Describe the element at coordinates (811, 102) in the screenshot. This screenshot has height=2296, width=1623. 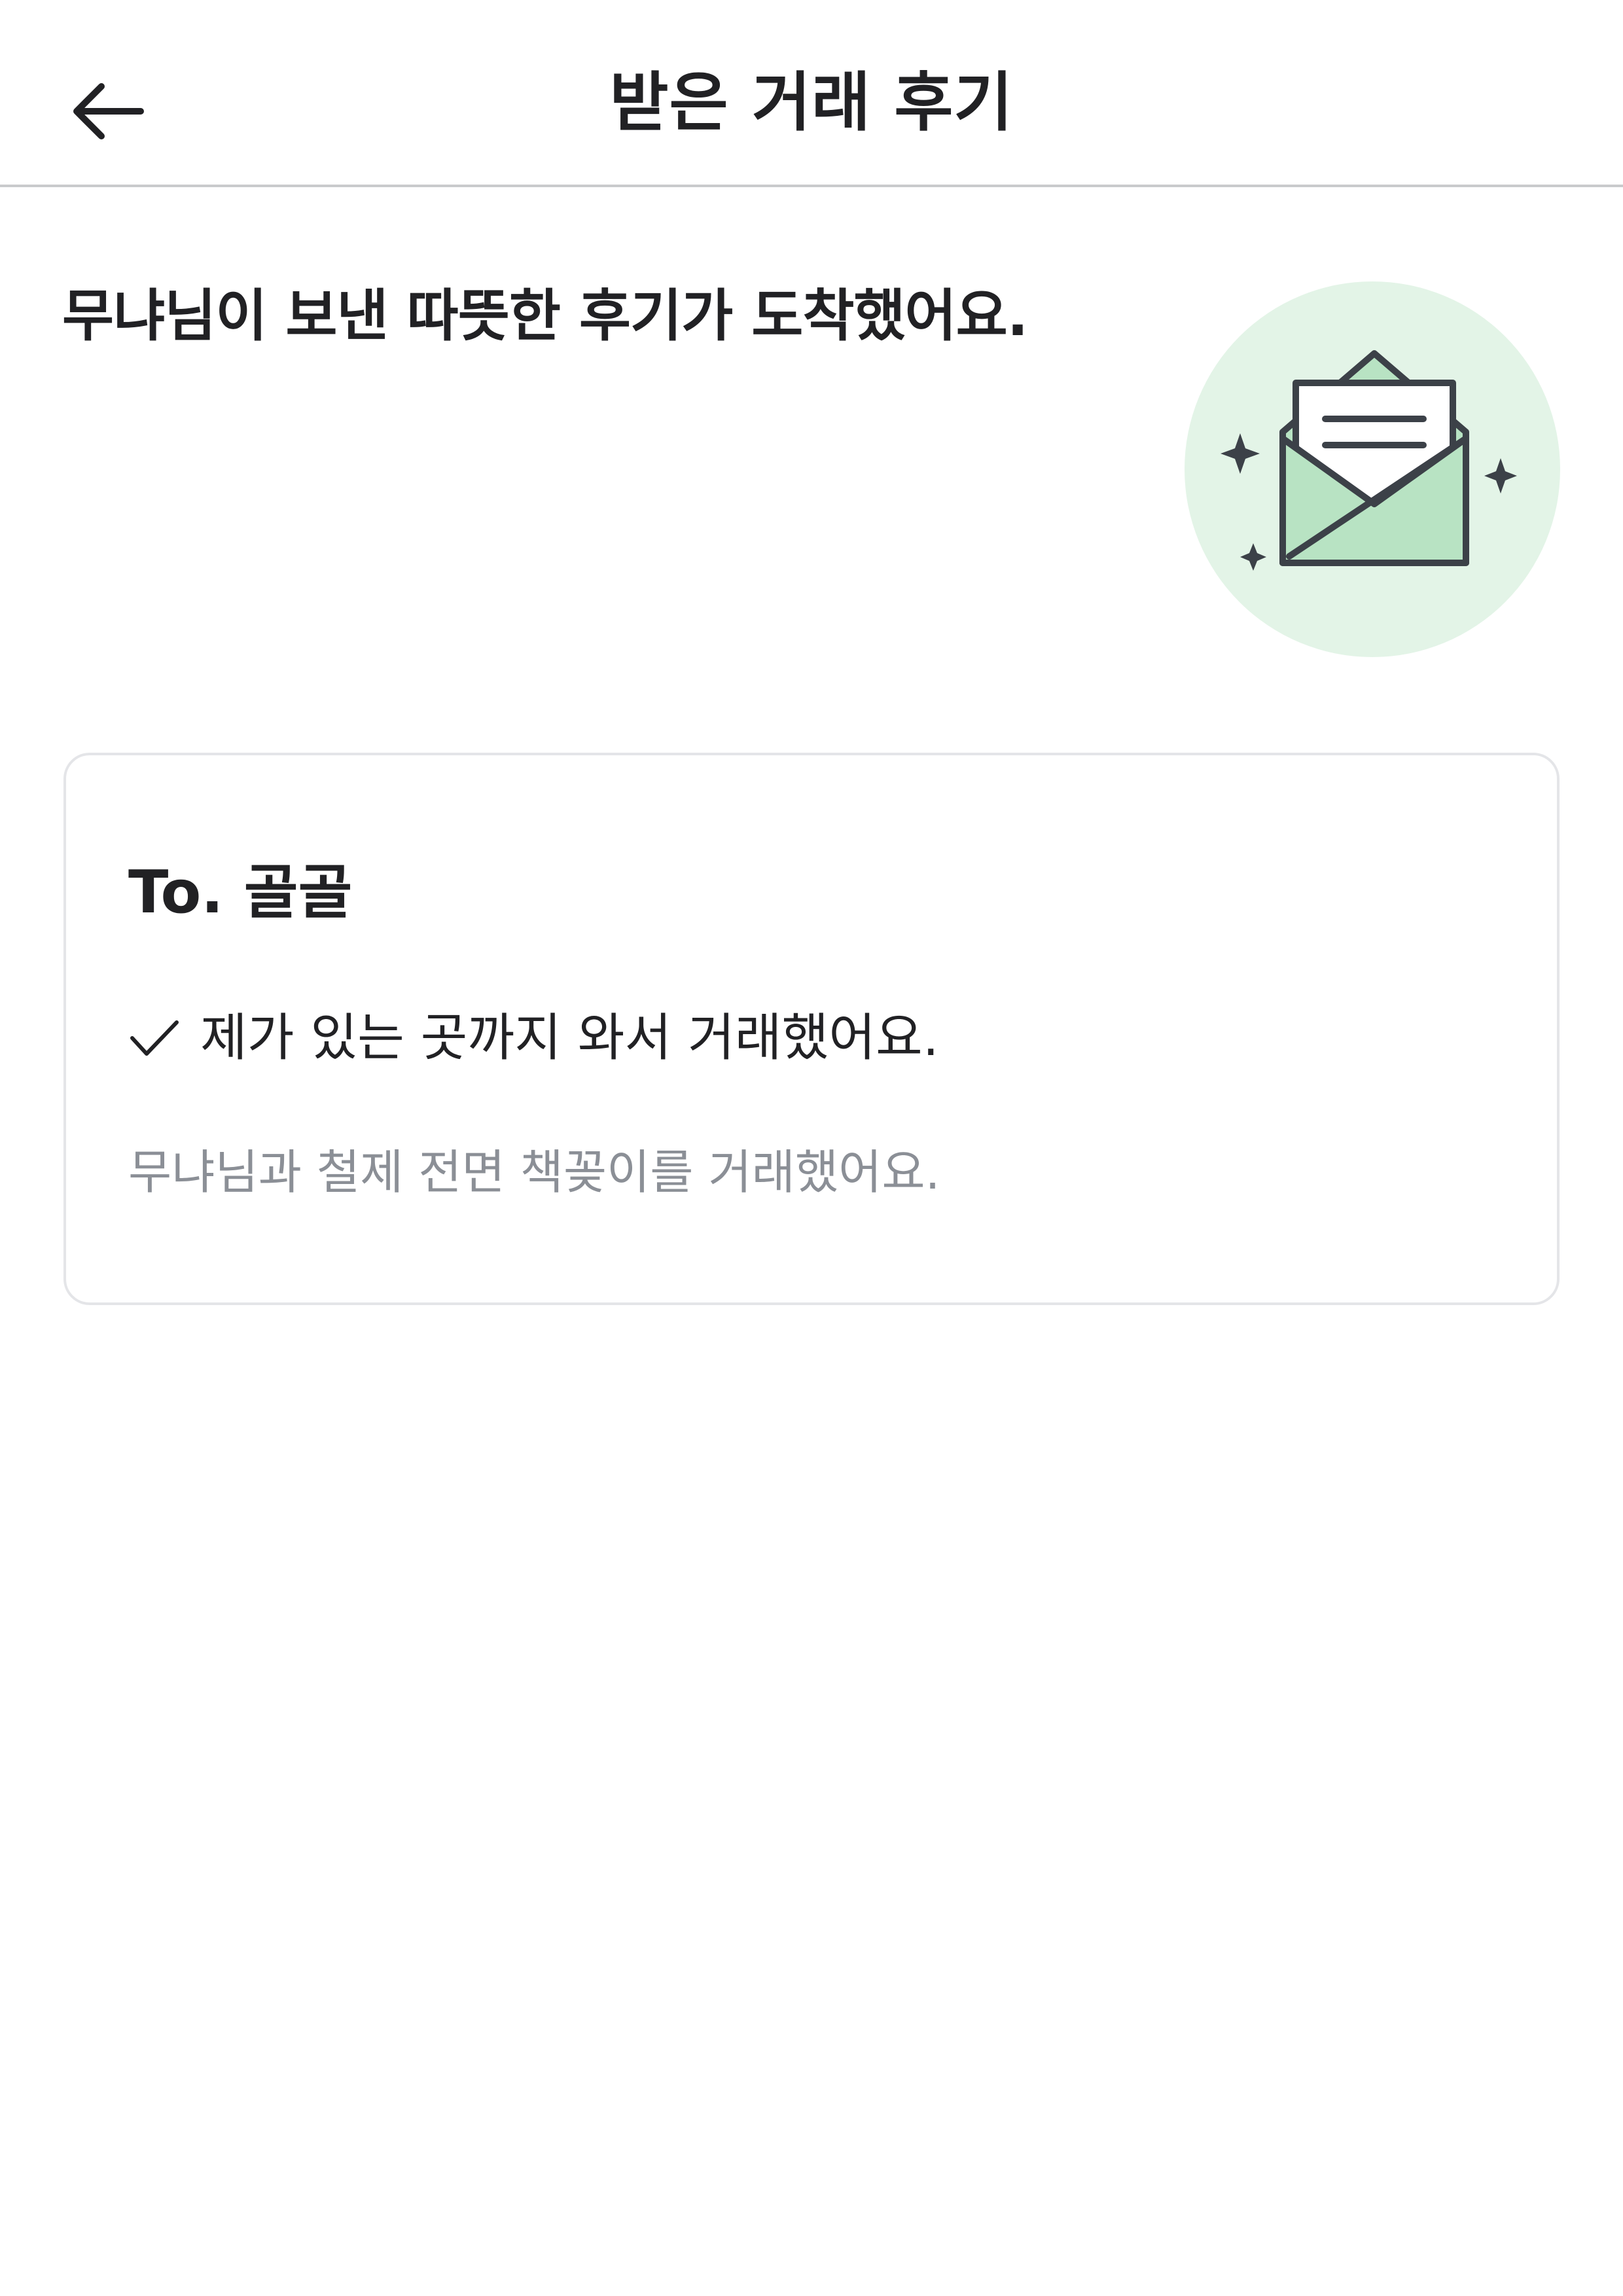
I see `page-title: 받은 거래 후기` at that location.